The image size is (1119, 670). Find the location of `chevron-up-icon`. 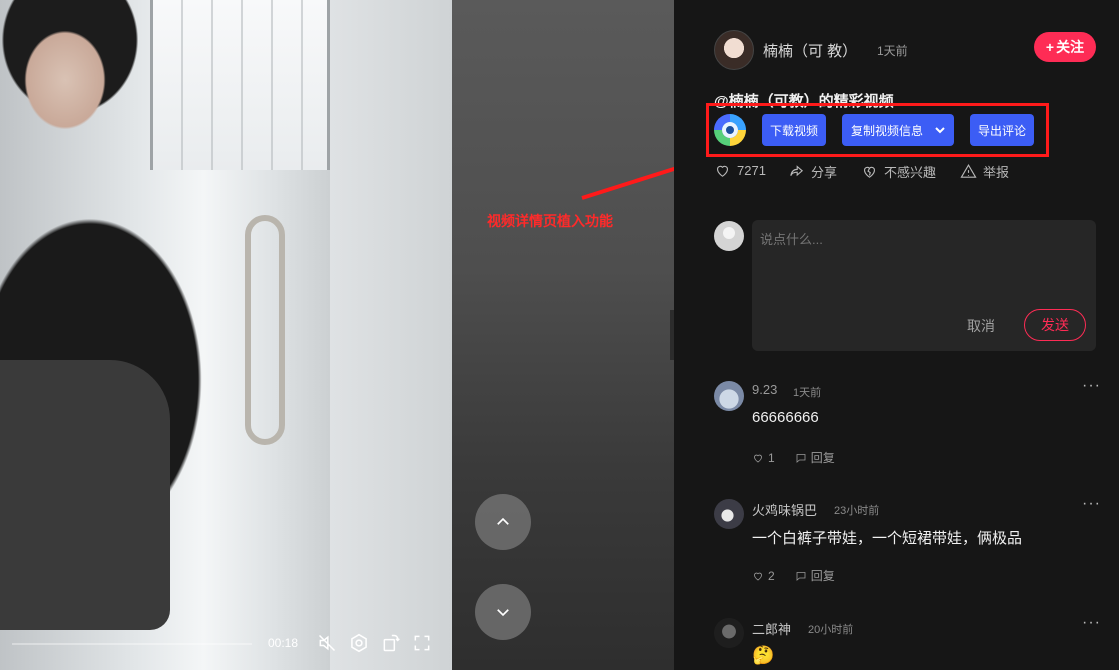

chevron-up-icon is located at coordinates (503, 521).